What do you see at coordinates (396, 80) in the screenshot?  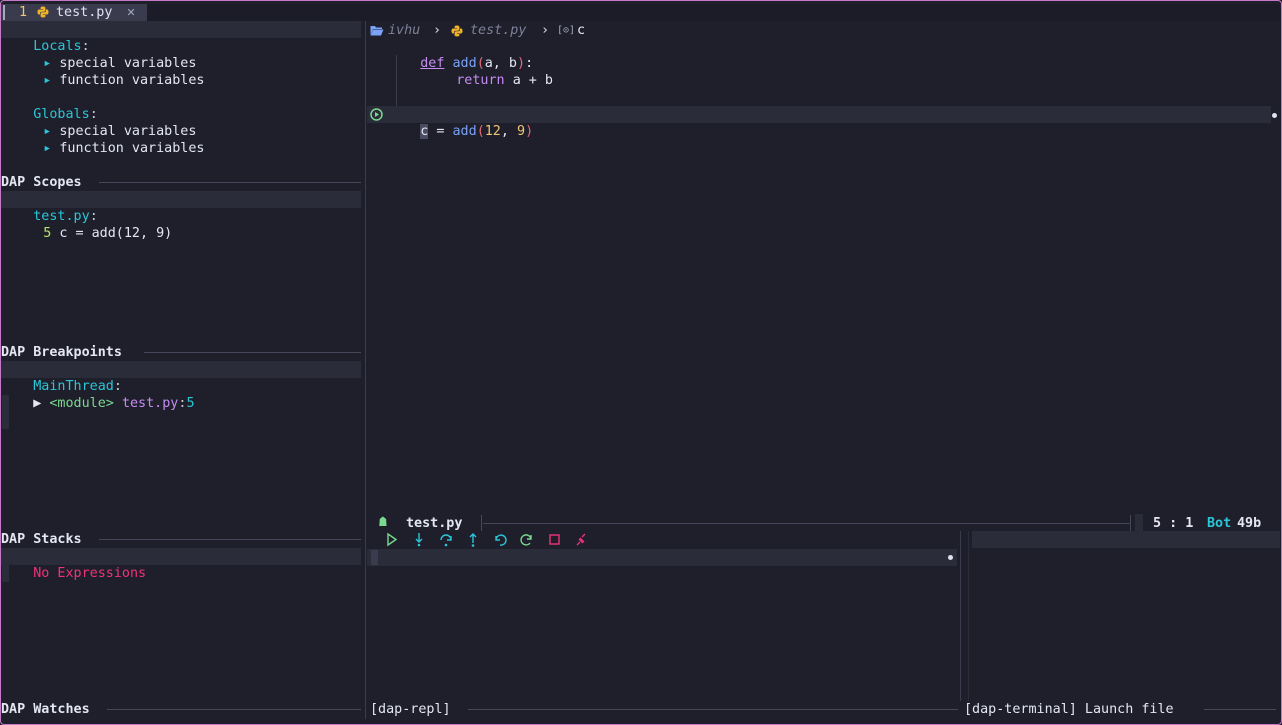 I see `indent-guide` at bounding box center [396, 80].